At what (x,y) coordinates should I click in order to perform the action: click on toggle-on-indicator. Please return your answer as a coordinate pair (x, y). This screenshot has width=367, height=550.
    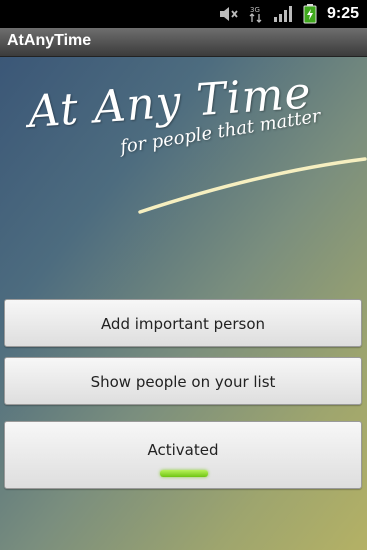
    Looking at the image, I should click on (184, 473).